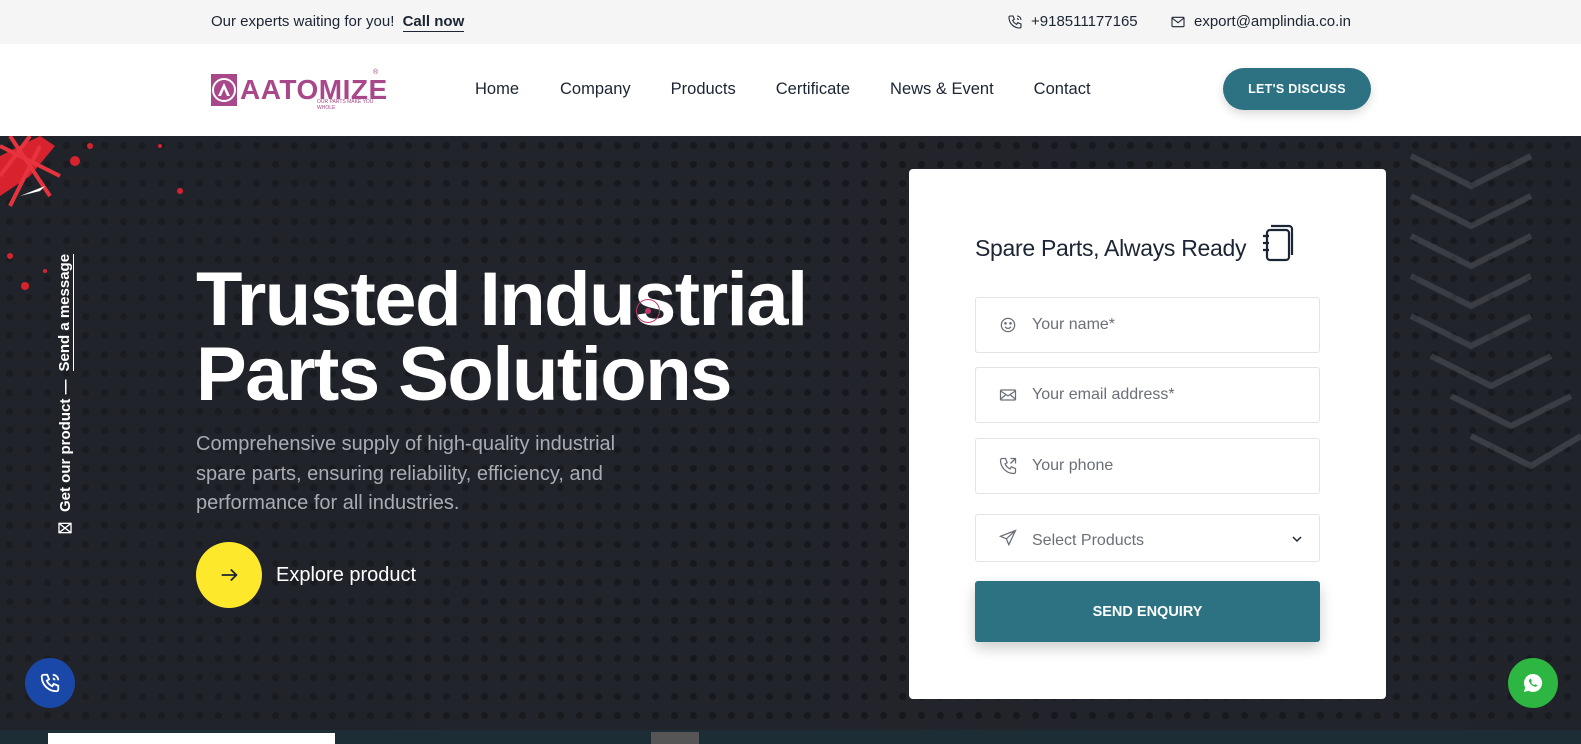  What do you see at coordinates (345, 105) in the screenshot?
I see `logo-tagline: OUR PARTS MAKE YOU WHOLE` at bounding box center [345, 105].